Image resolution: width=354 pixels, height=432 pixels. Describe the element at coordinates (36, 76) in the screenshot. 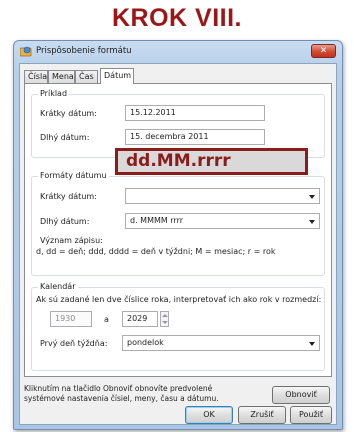

I see `tab-numbers: Čísla` at that location.